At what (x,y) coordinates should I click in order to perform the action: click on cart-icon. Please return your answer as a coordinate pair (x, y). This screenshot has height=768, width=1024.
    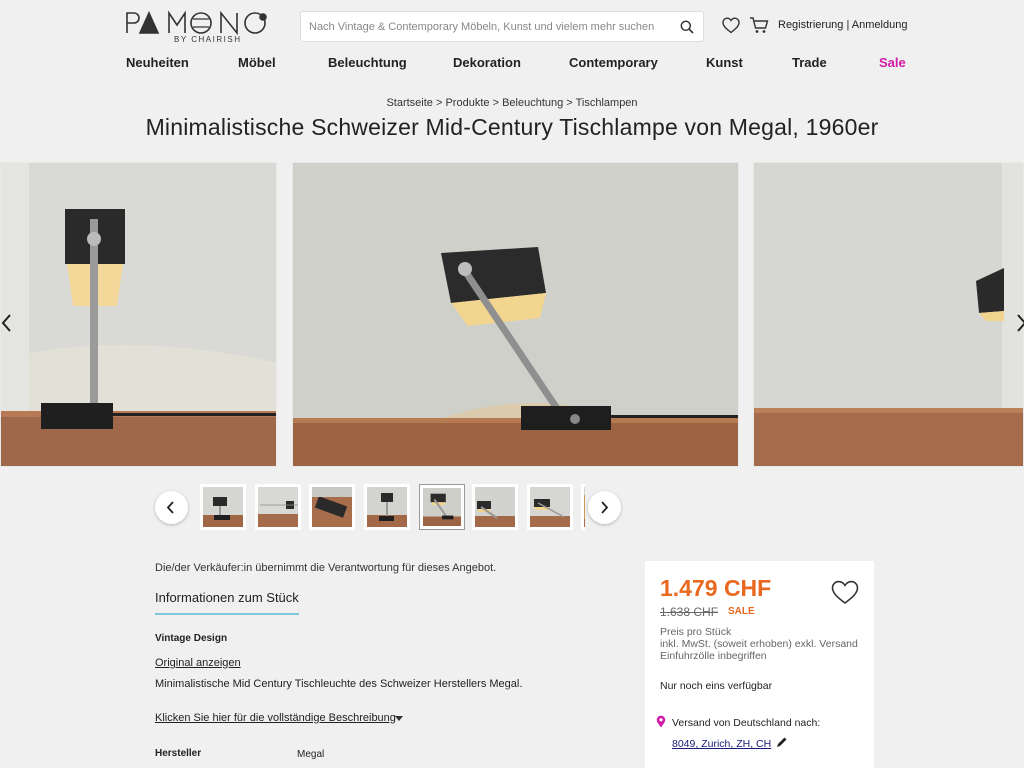
    Looking at the image, I should click on (759, 25).